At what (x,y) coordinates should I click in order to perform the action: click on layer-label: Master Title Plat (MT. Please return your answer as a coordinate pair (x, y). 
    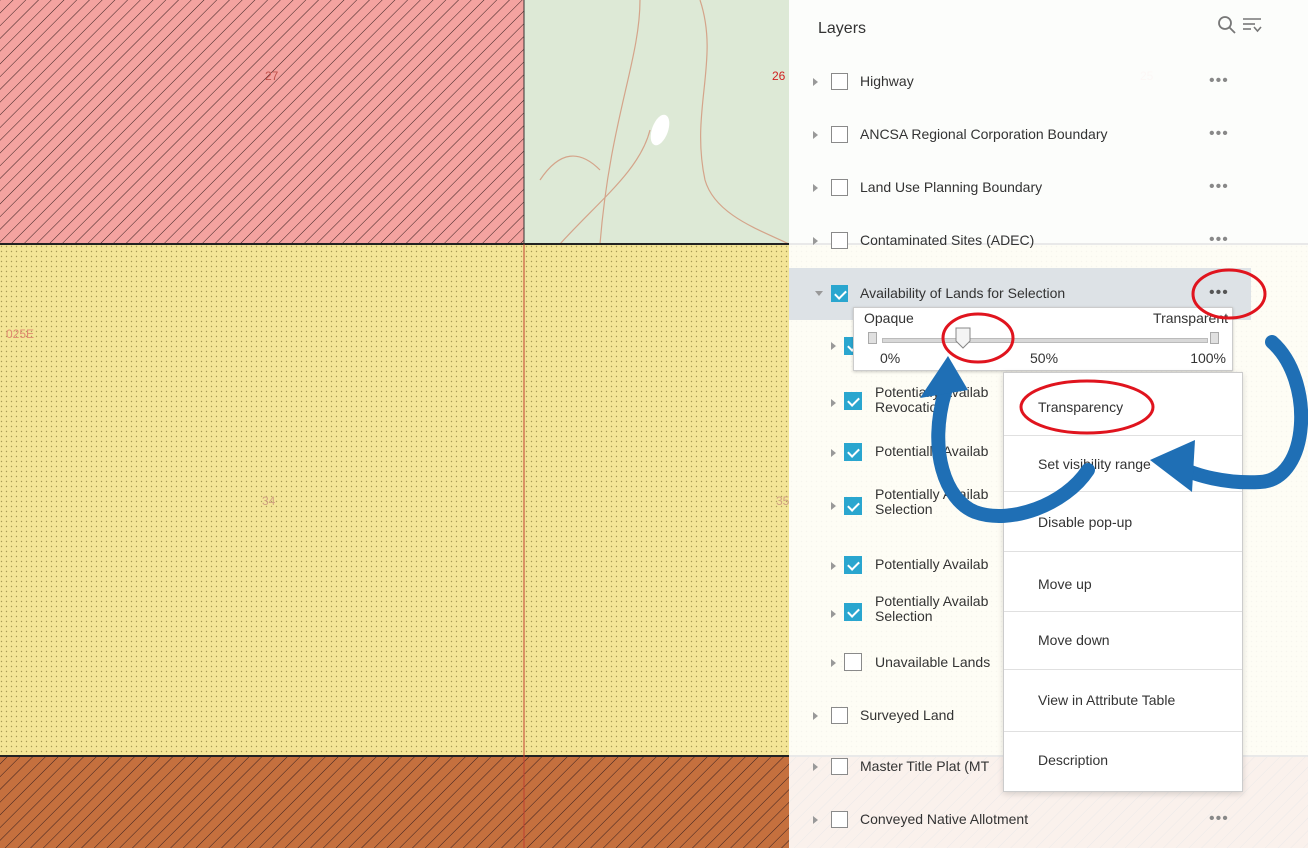
    Looking at the image, I should click on (925, 766).